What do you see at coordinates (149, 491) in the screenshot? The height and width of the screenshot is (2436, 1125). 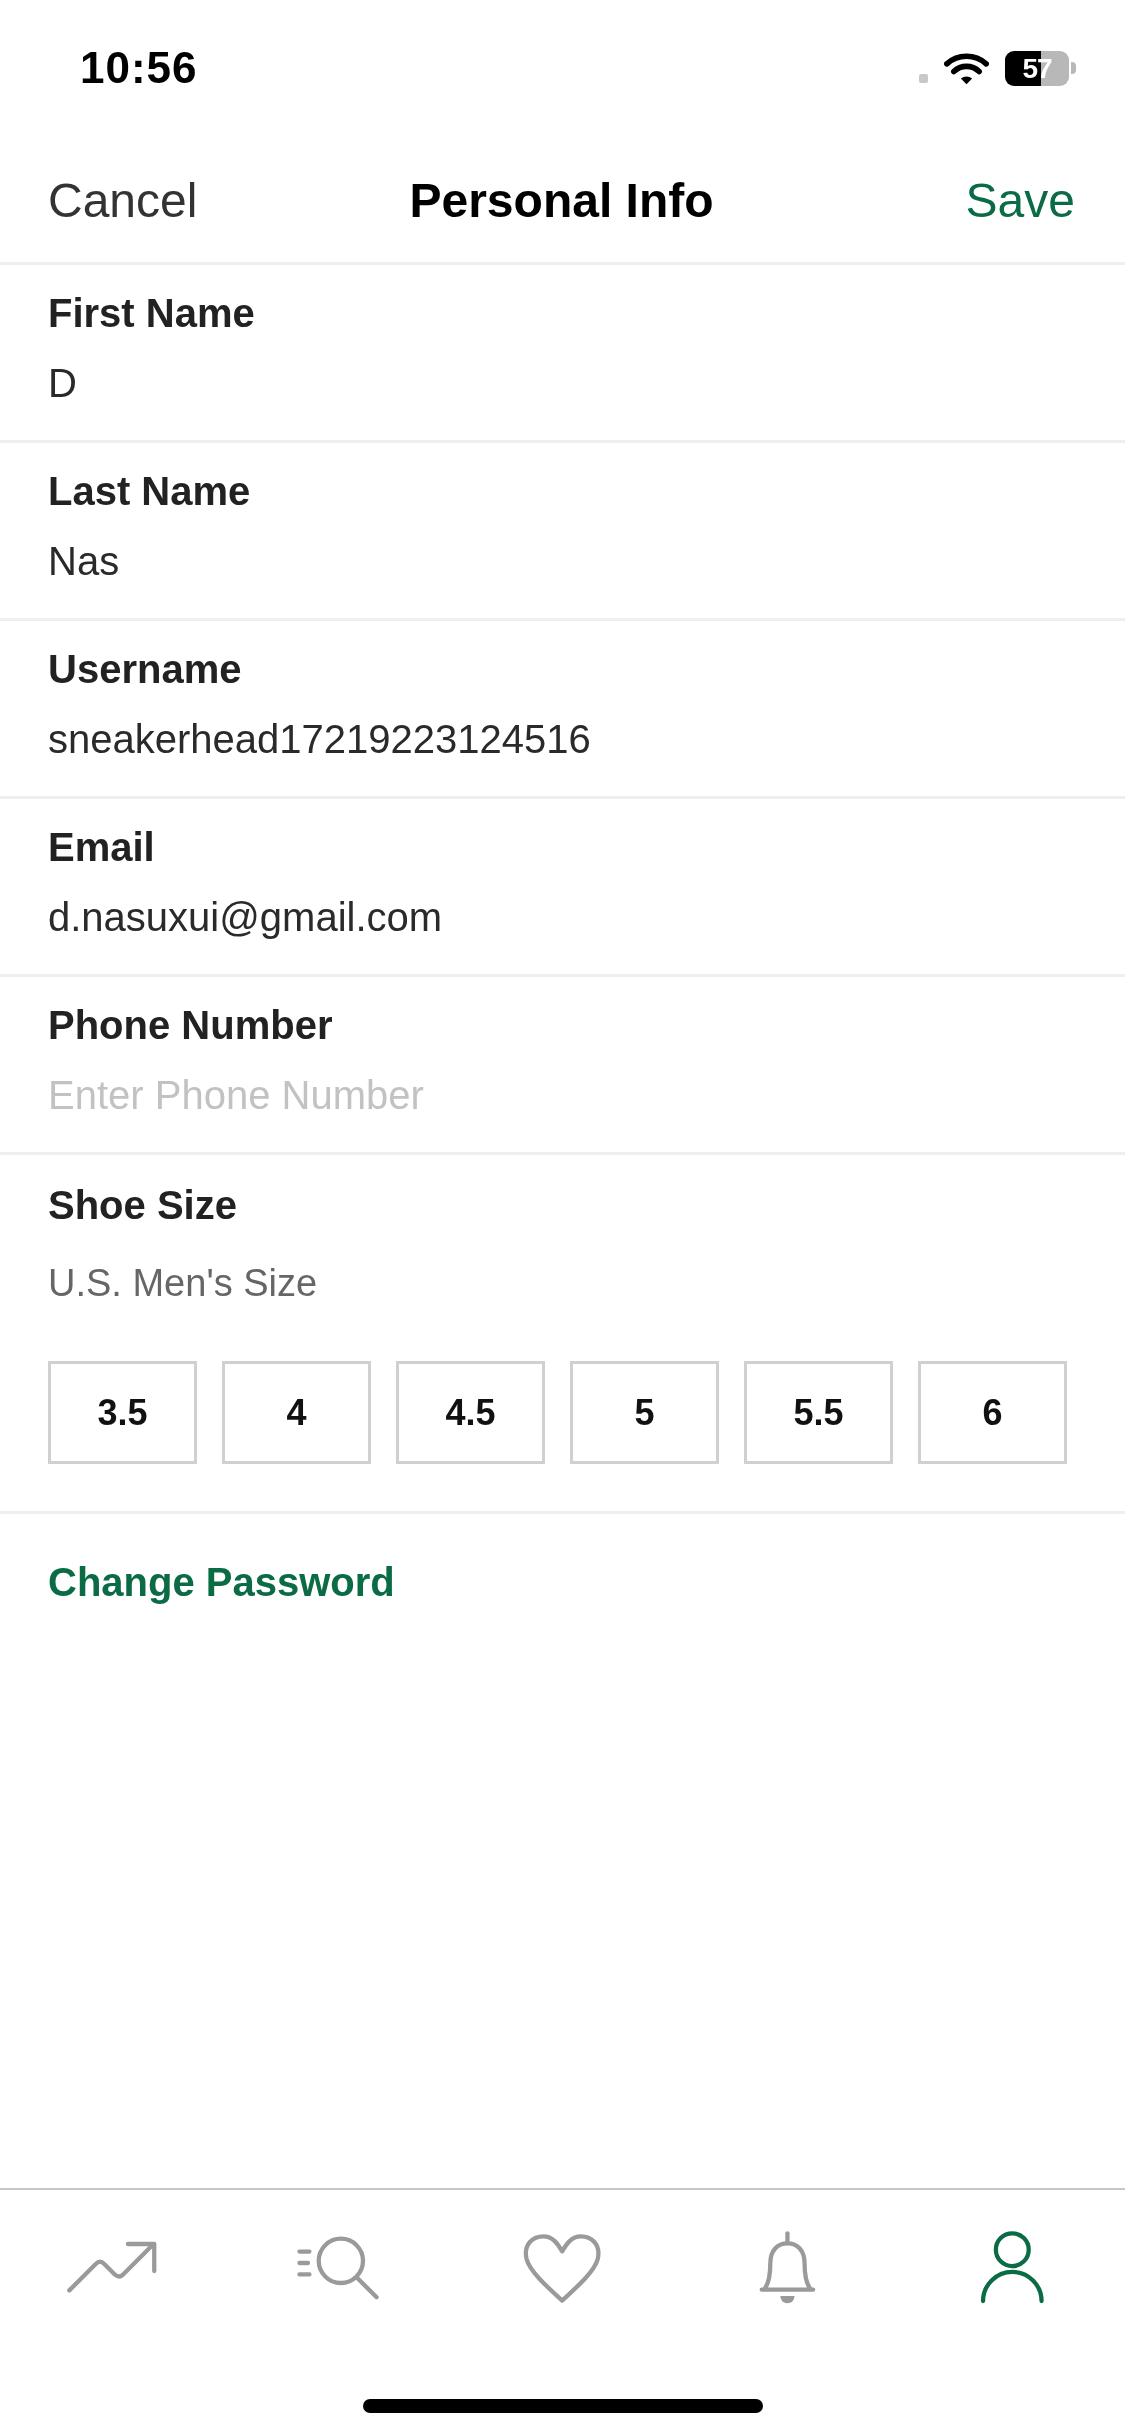 I see `field-label: Last Name` at bounding box center [149, 491].